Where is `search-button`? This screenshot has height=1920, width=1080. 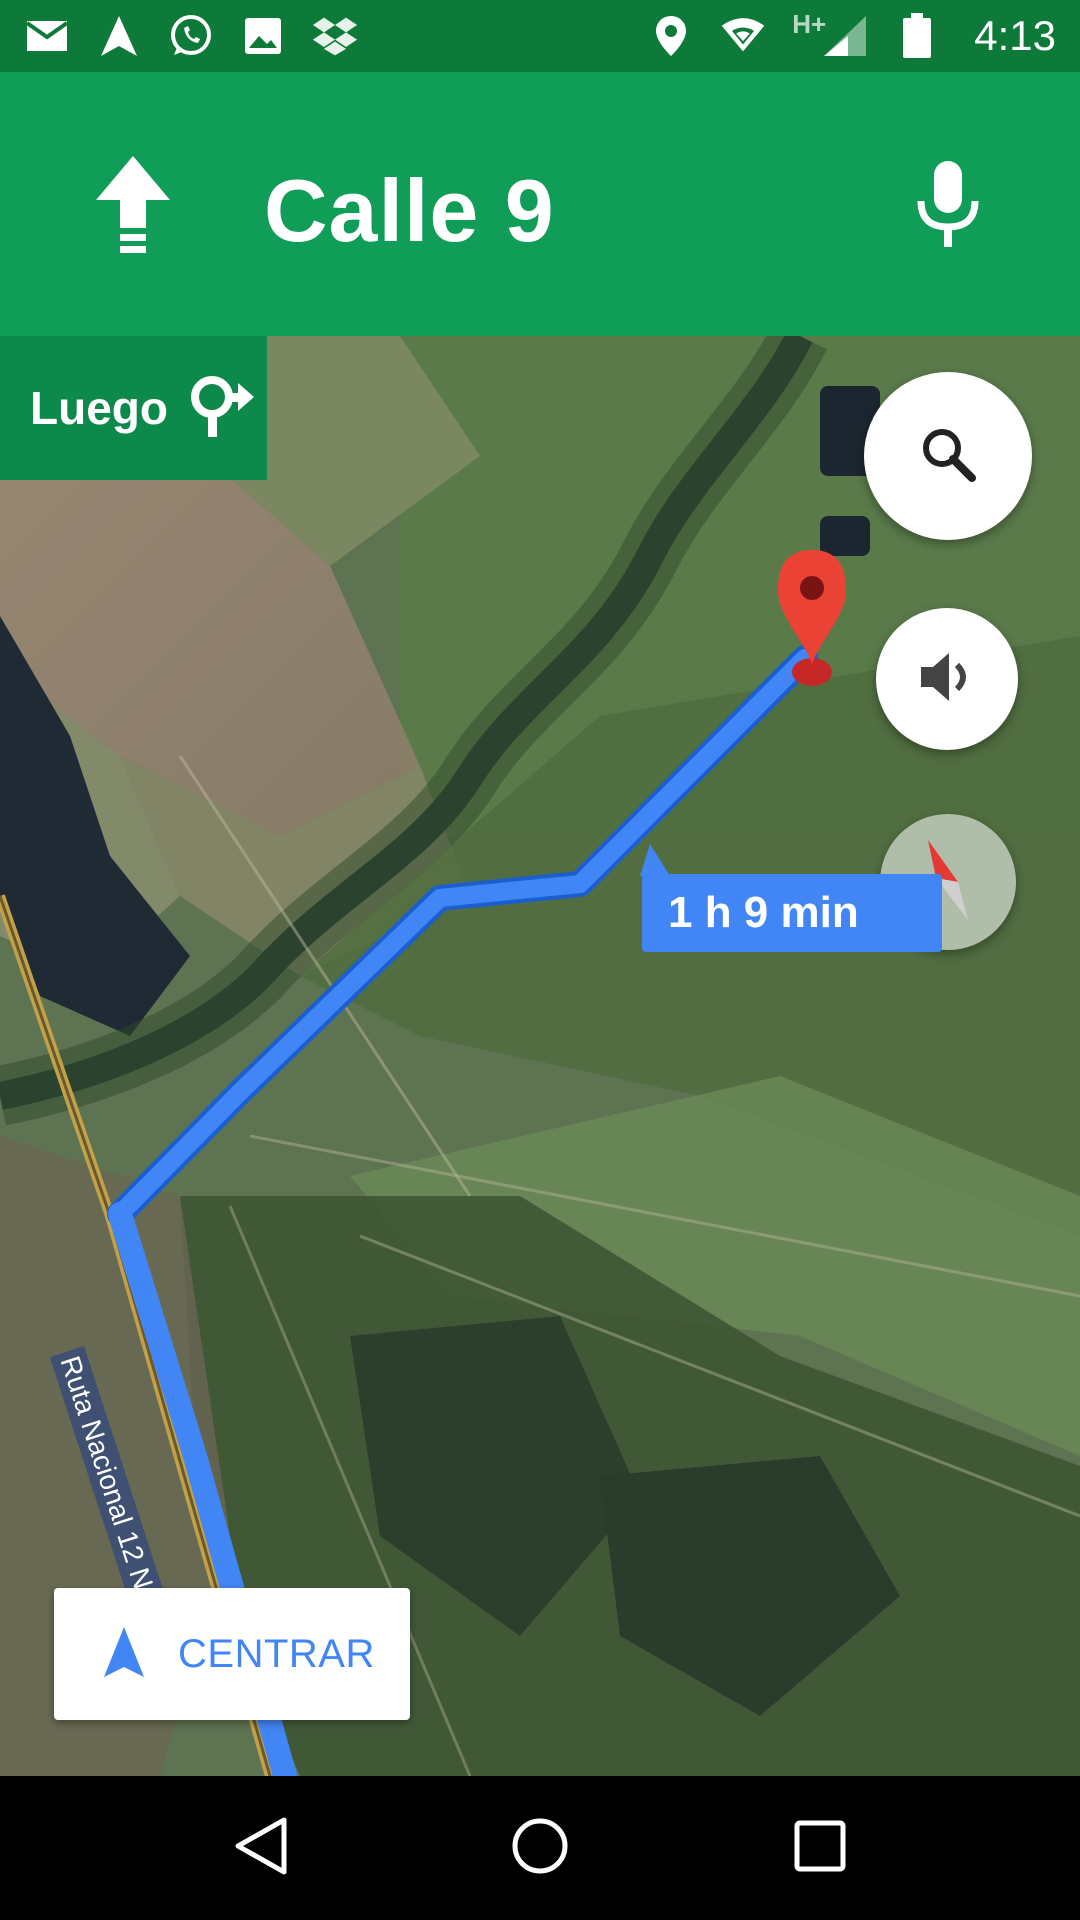 search-button is located at coordinates (948, 456).